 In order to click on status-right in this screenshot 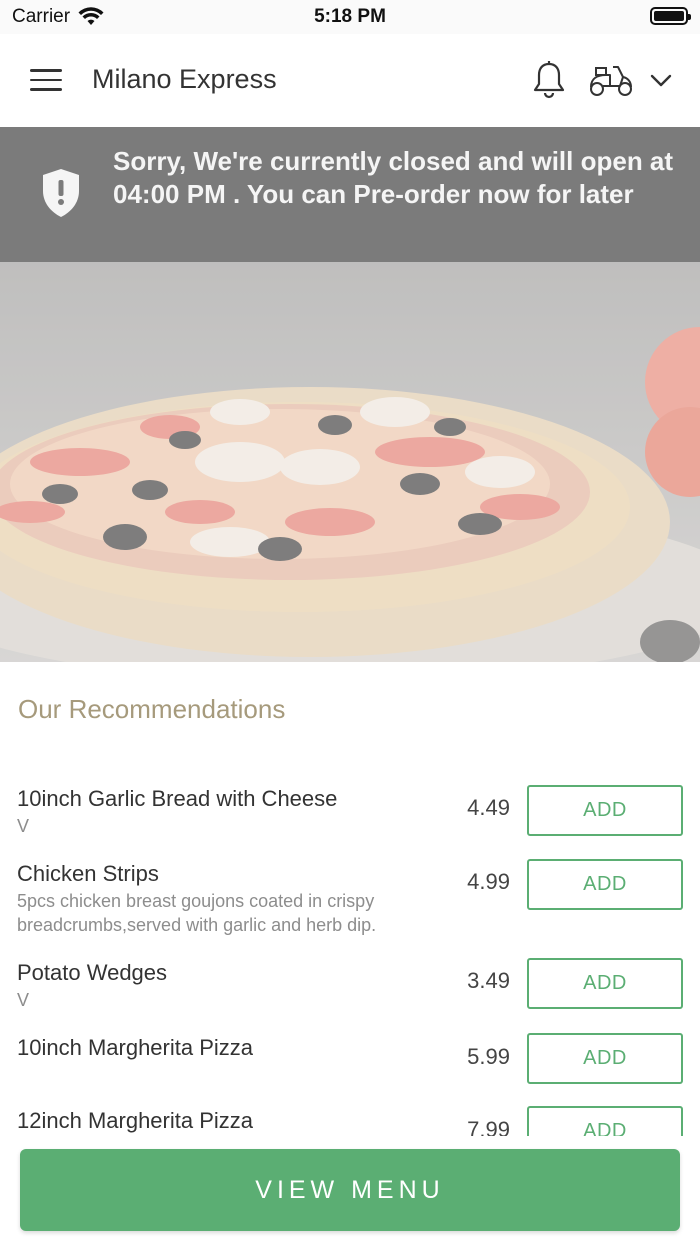, I will do `click(670, 16)`.